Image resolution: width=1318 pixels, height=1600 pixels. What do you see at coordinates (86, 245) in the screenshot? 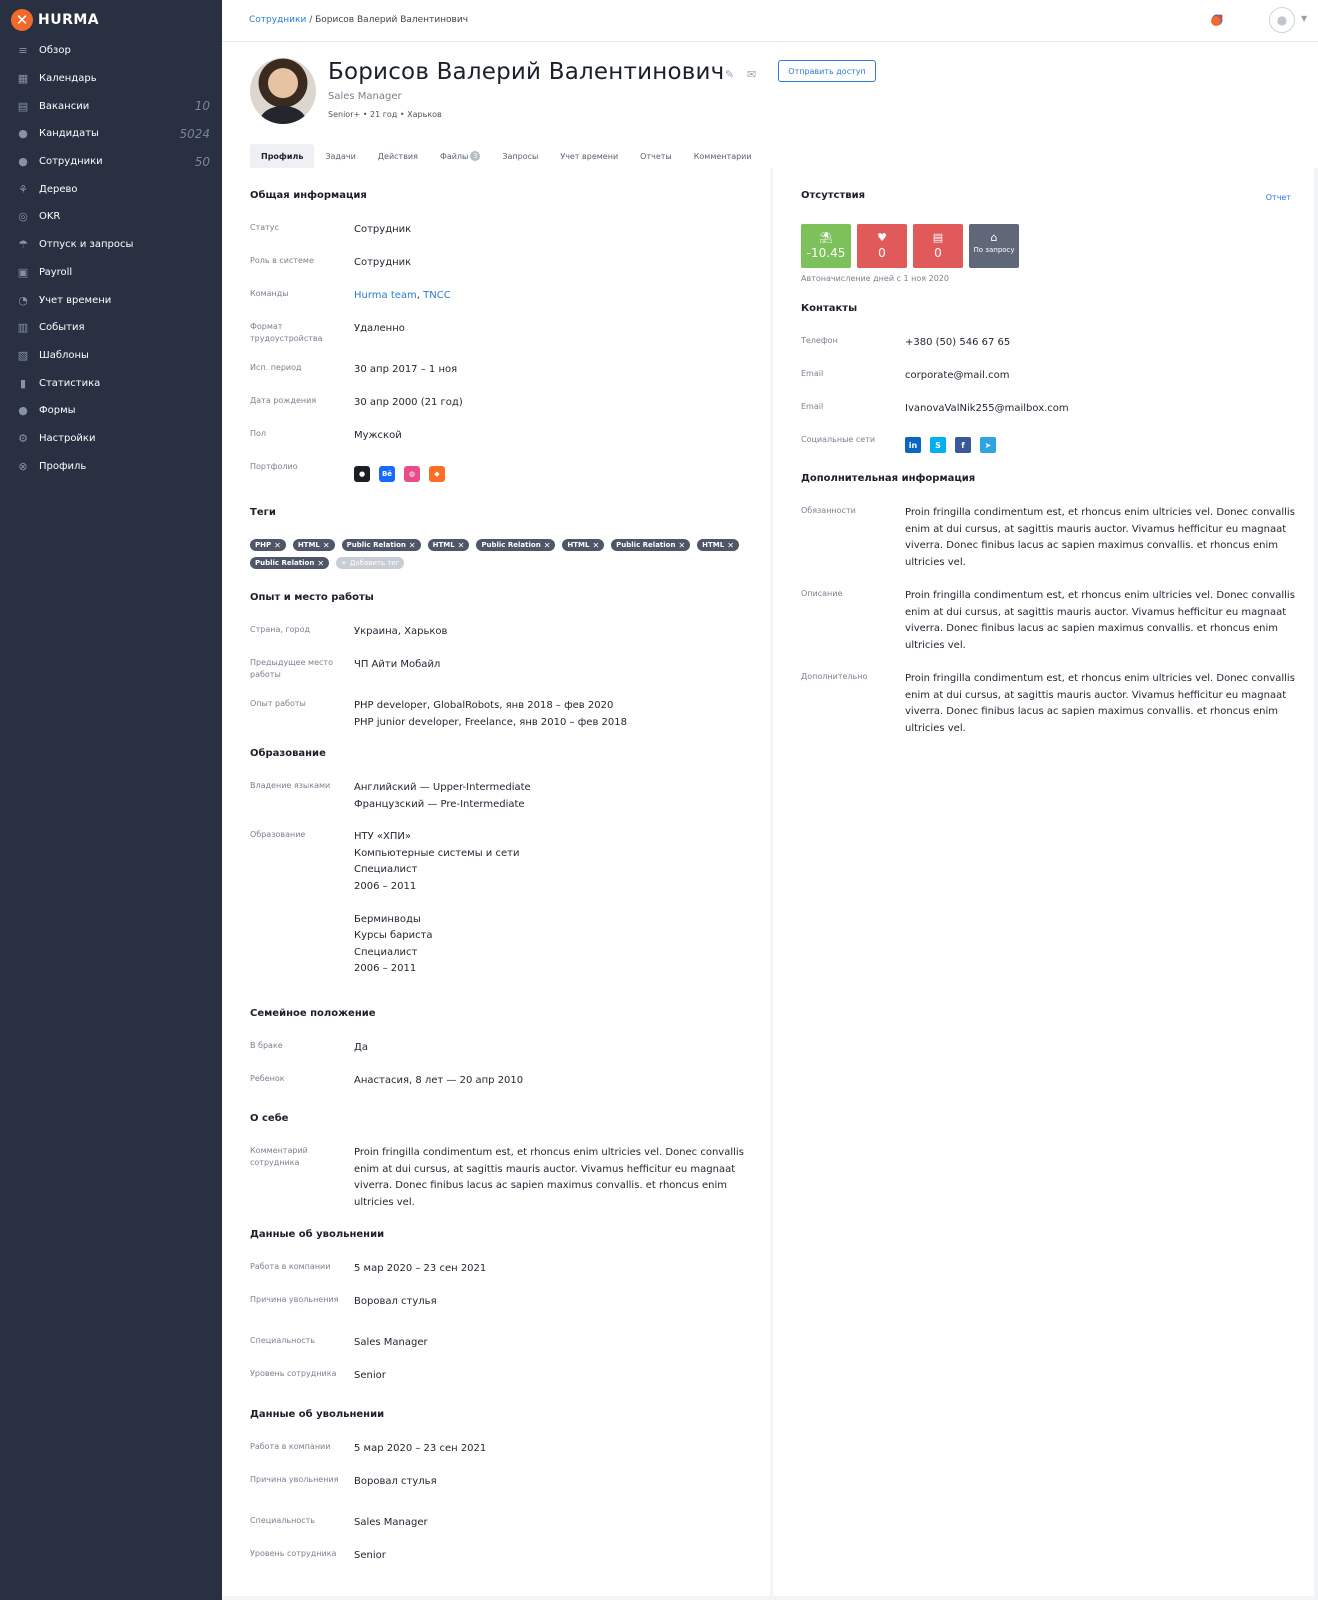
I see `sidebar-item-label: Отпуск и запросы` at bounding box center [86, 245].